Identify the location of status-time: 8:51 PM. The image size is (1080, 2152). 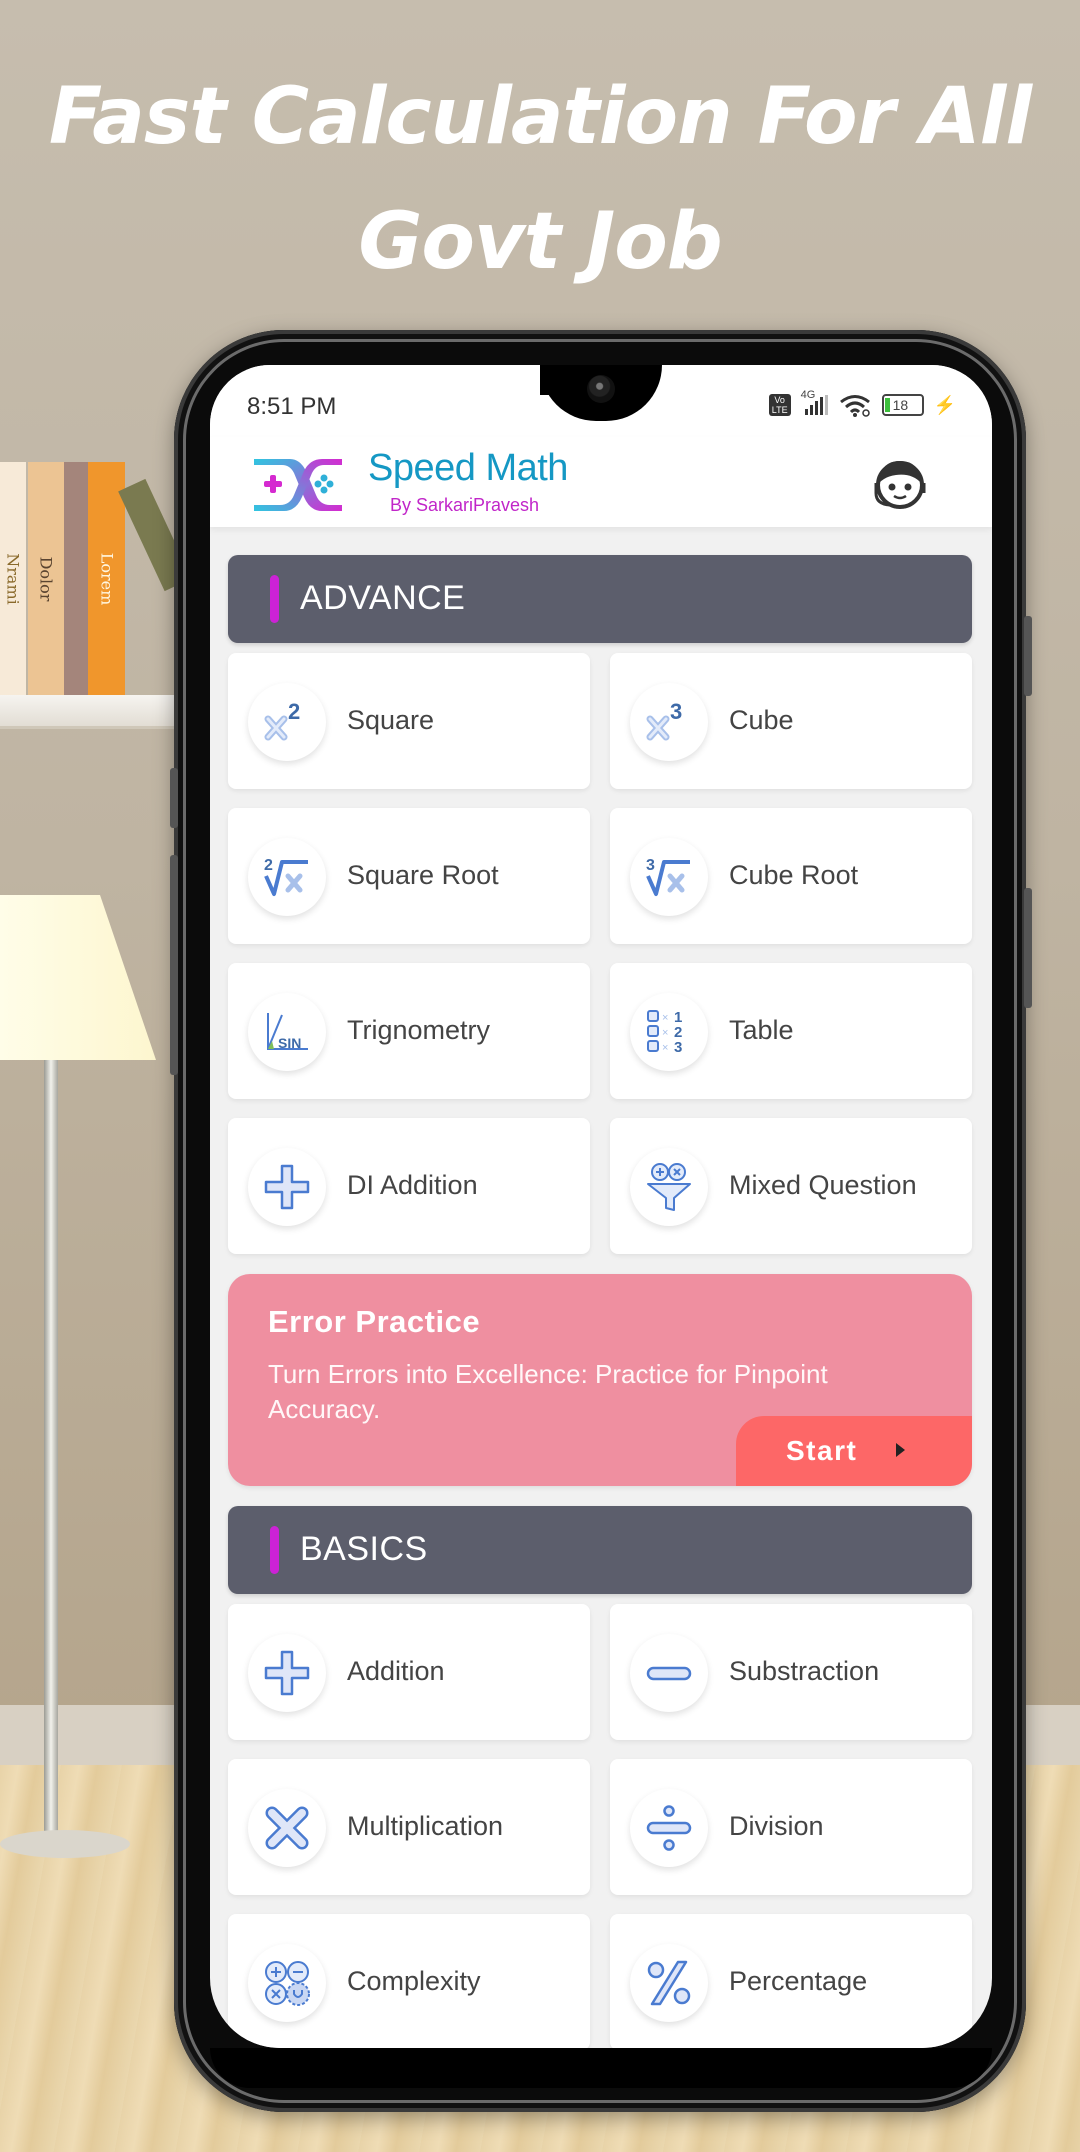
(292, 406).